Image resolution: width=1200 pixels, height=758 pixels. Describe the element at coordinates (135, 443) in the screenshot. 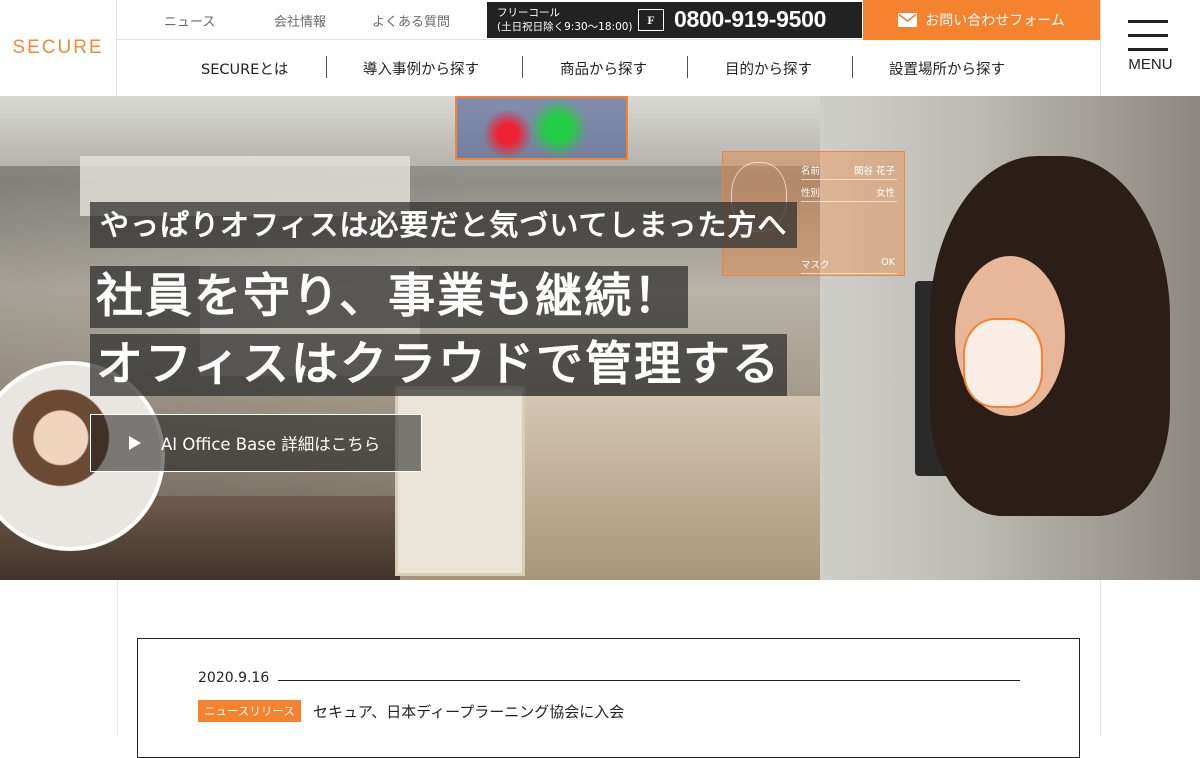

I see `play-icon` at that location.